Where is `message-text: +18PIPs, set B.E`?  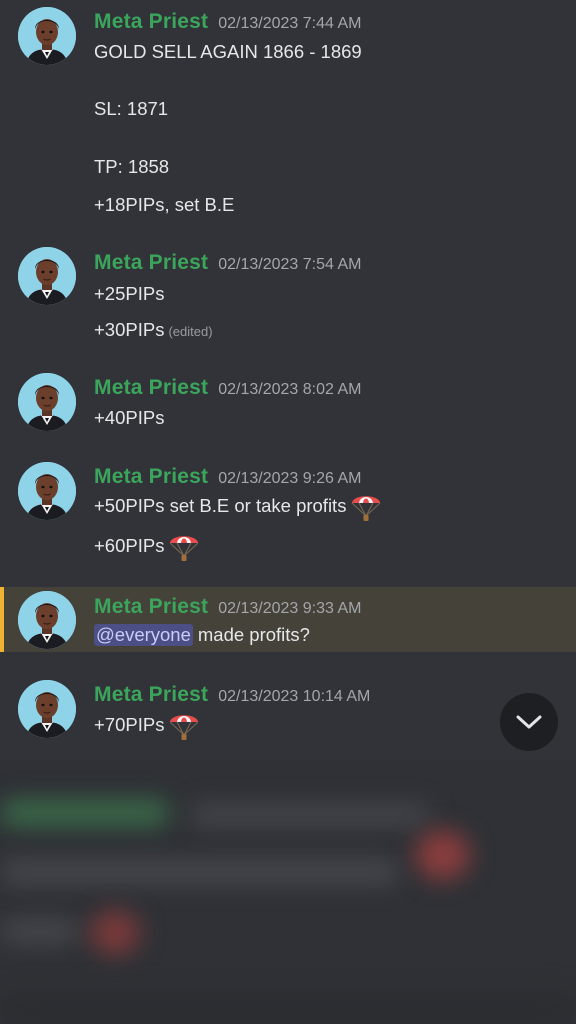
message-text: +18PIPs, set B.E is located at coordinates (164, 204).